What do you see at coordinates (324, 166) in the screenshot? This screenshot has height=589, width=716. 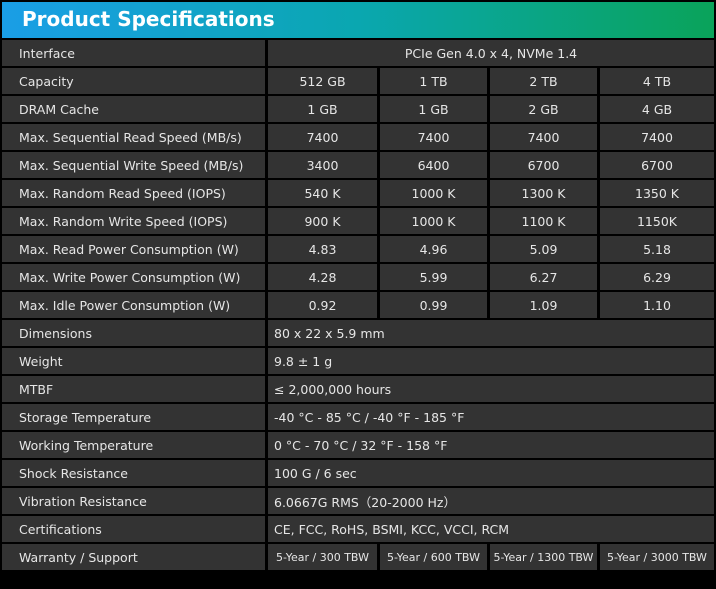 I see `spec-value: 3400` at bounding box center [324, 166].